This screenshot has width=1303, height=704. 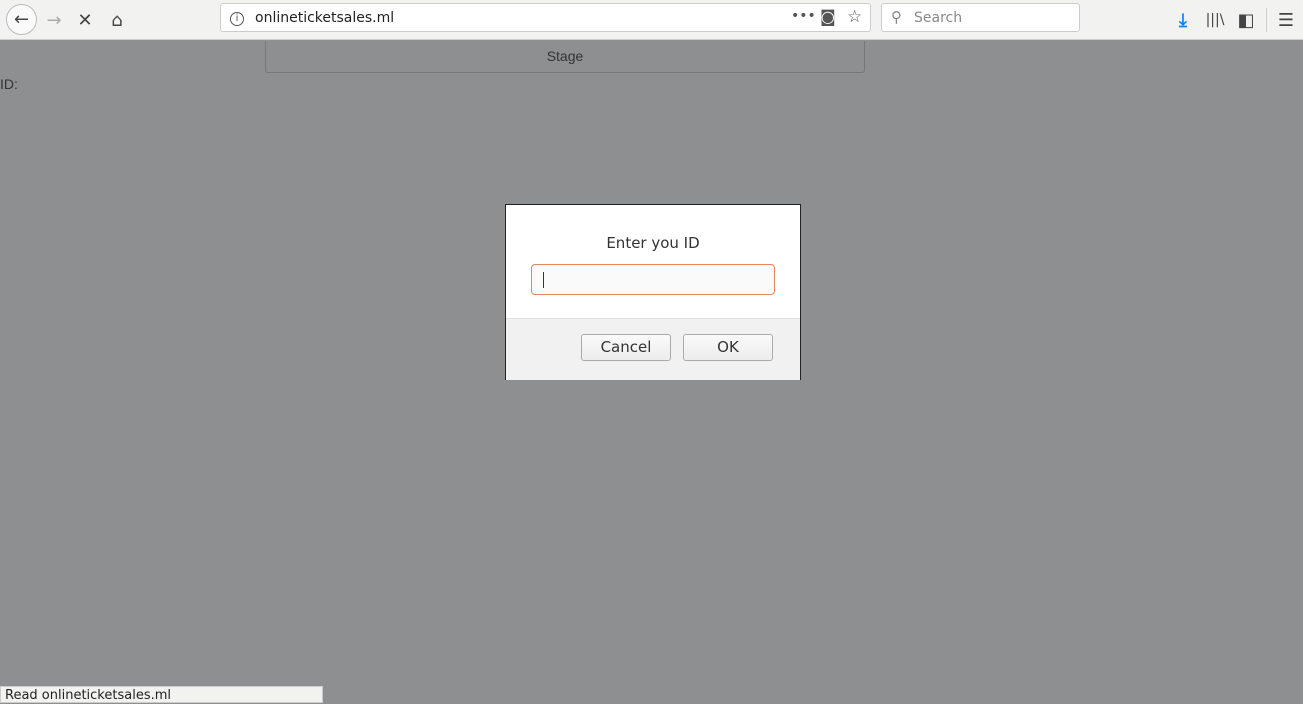 I want to click on stage-button: Stage, so click(x=565, y=57).